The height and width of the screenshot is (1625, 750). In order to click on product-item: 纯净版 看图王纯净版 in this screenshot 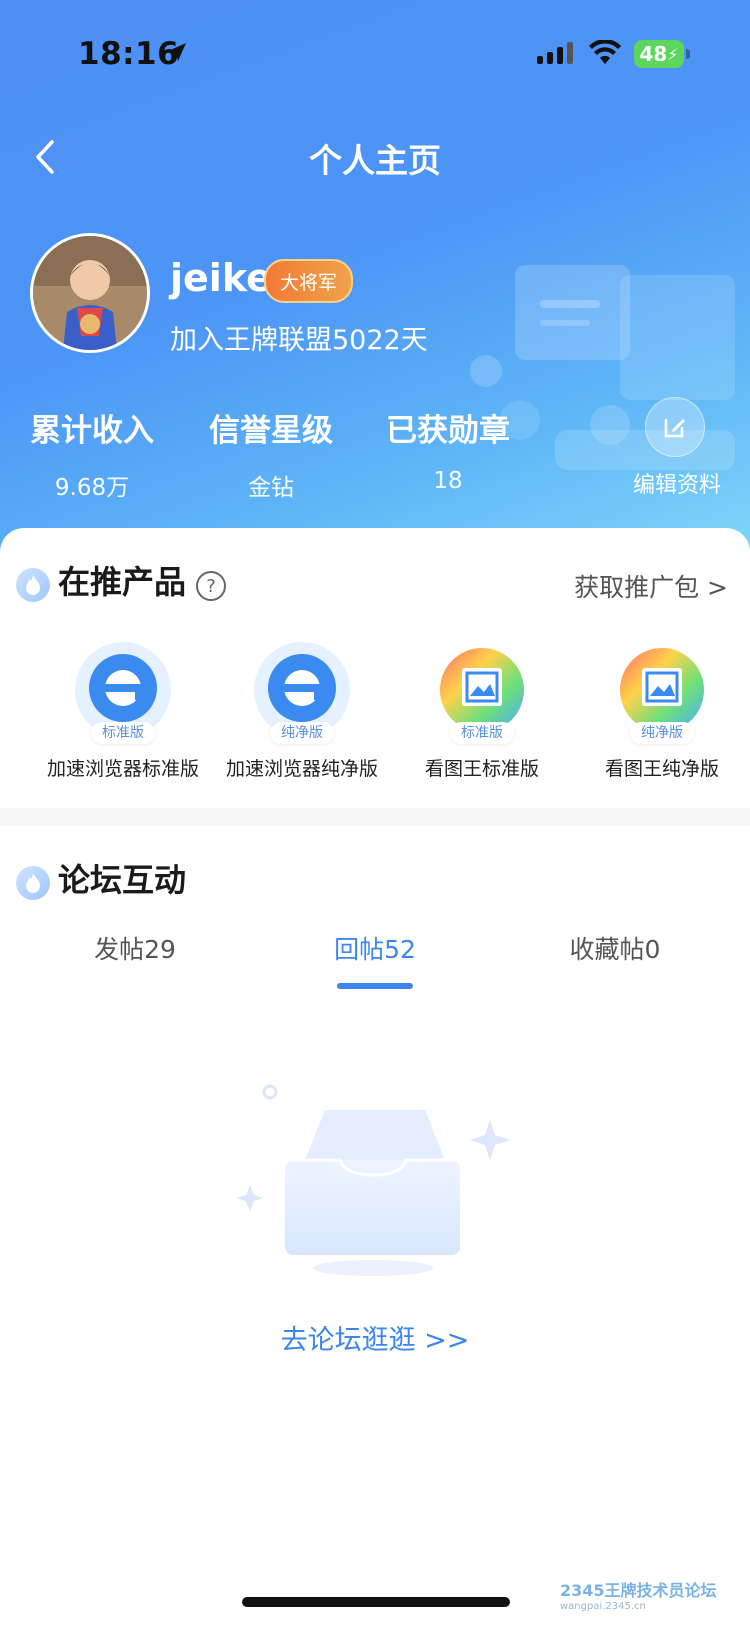, I will do `click(661, 710)`.